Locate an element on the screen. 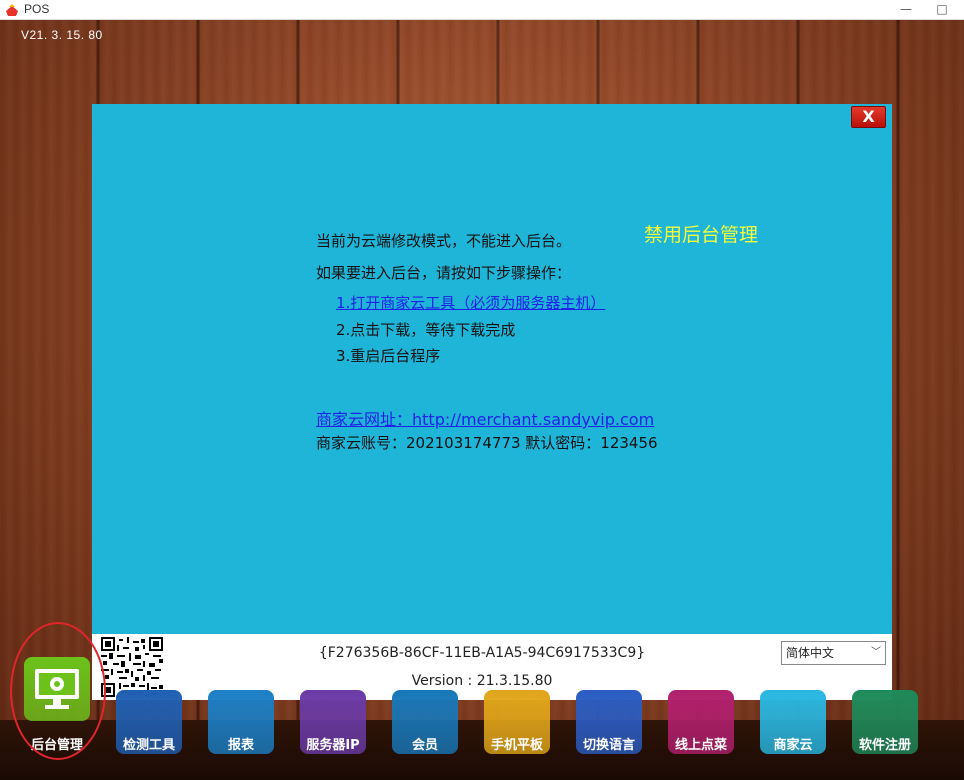 This screenshot has width=964, height=780. language-select: 简体中文 ﹀ is located at coordinates (833, 653).